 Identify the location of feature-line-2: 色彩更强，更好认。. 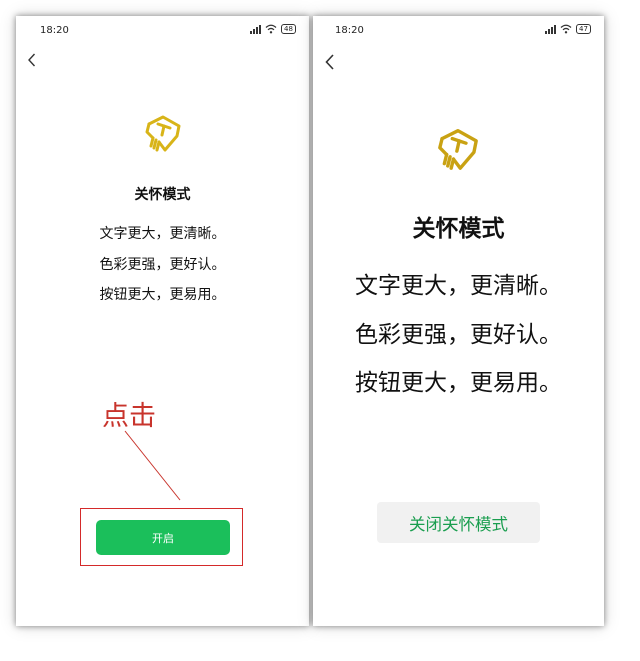
(458, 335).